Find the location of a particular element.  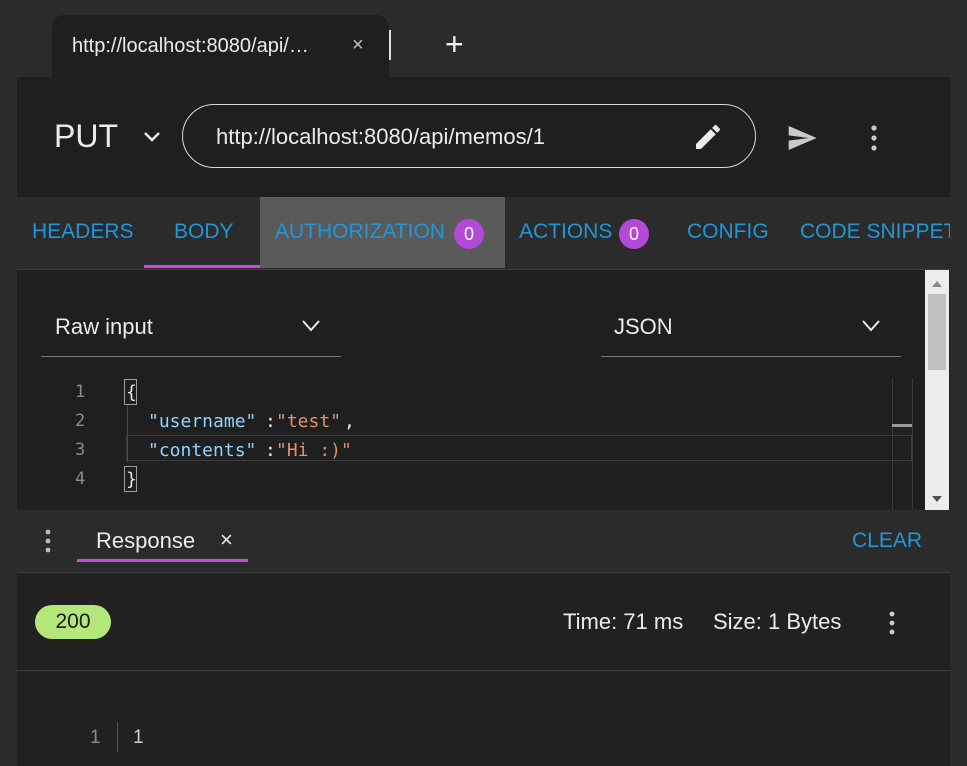

status-badge: 200 is located at coordinates (73, 622).